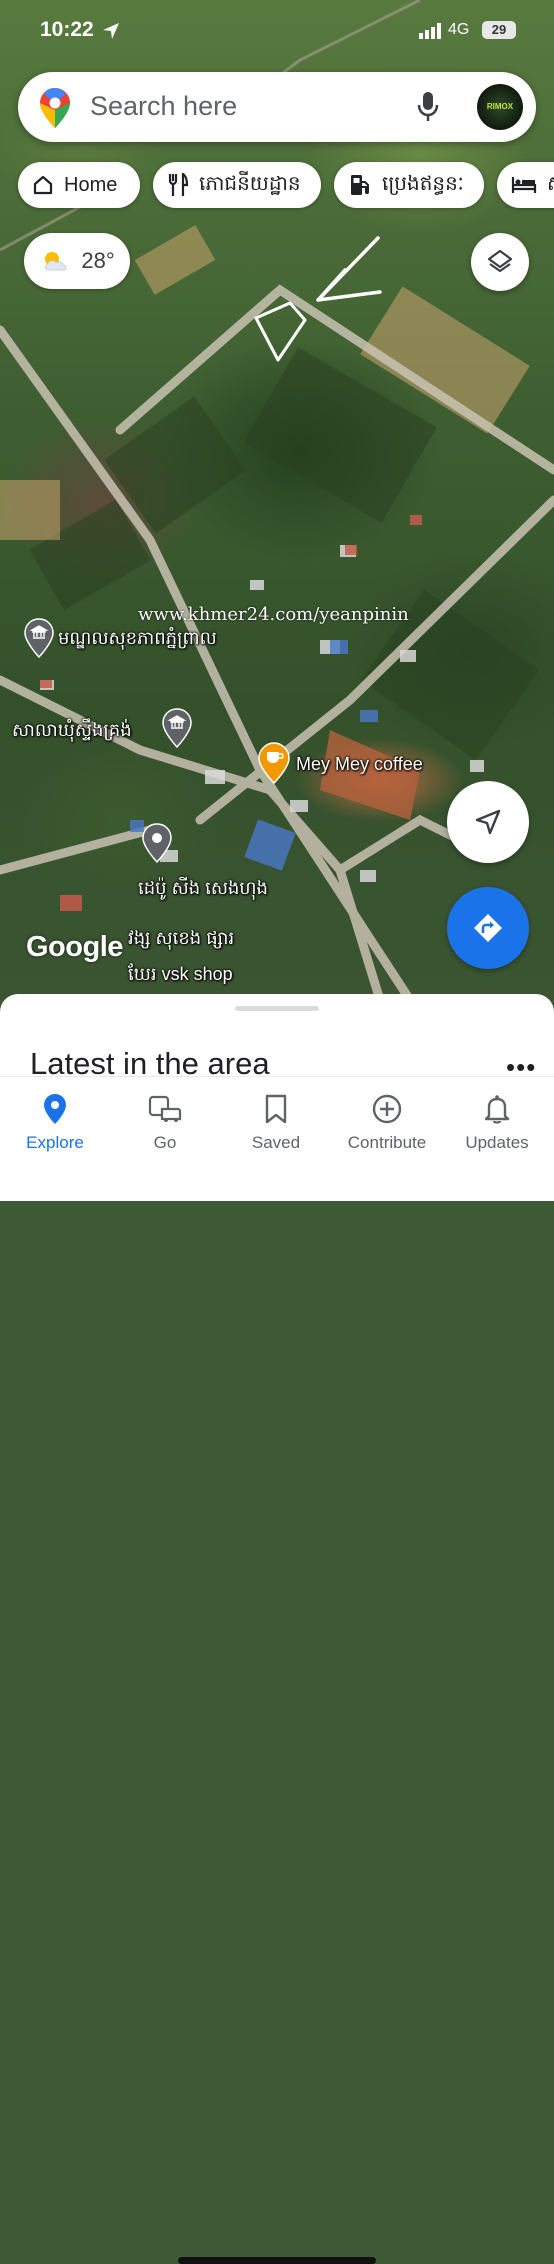 The height and width of the screenshot is (2264, 554). What do you see at coordinates (39, 638) in the screenshot?
I see `health-center-pin-icon` at bounding box center [39, 638].